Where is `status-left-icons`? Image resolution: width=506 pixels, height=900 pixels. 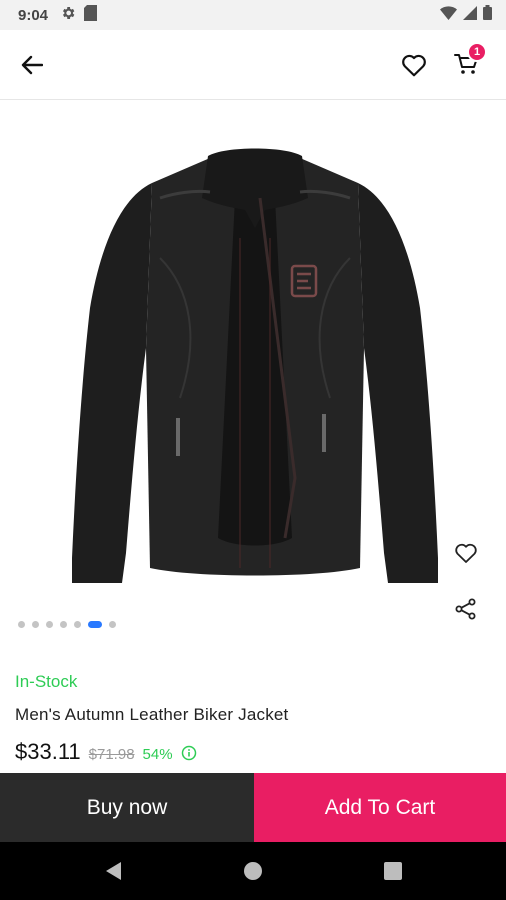
status-left-icons is located at coordinates (79, 15).